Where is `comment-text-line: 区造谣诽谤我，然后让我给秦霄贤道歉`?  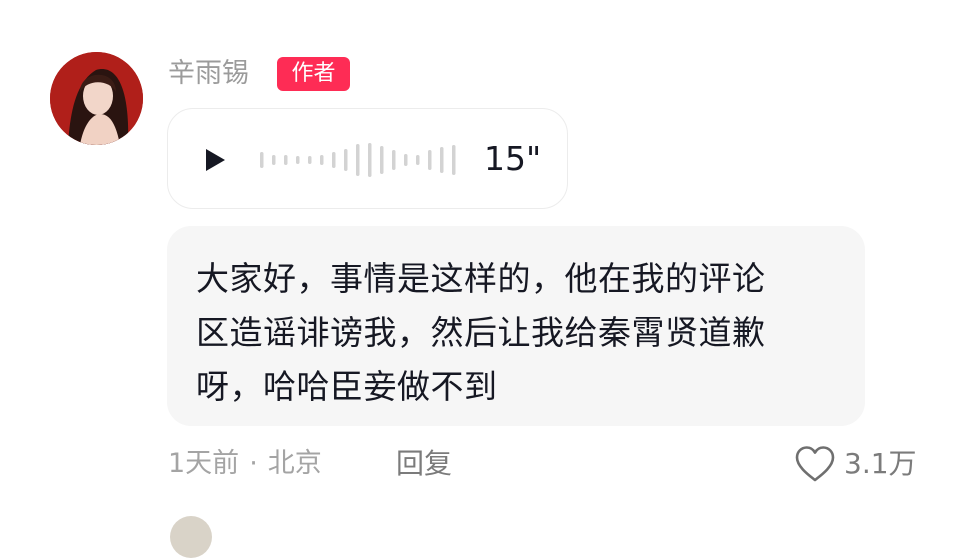 comment-text-line: 区造谣诽谤我，然后让我给秦霄贤道歉 is located at coordinates (481, 332).